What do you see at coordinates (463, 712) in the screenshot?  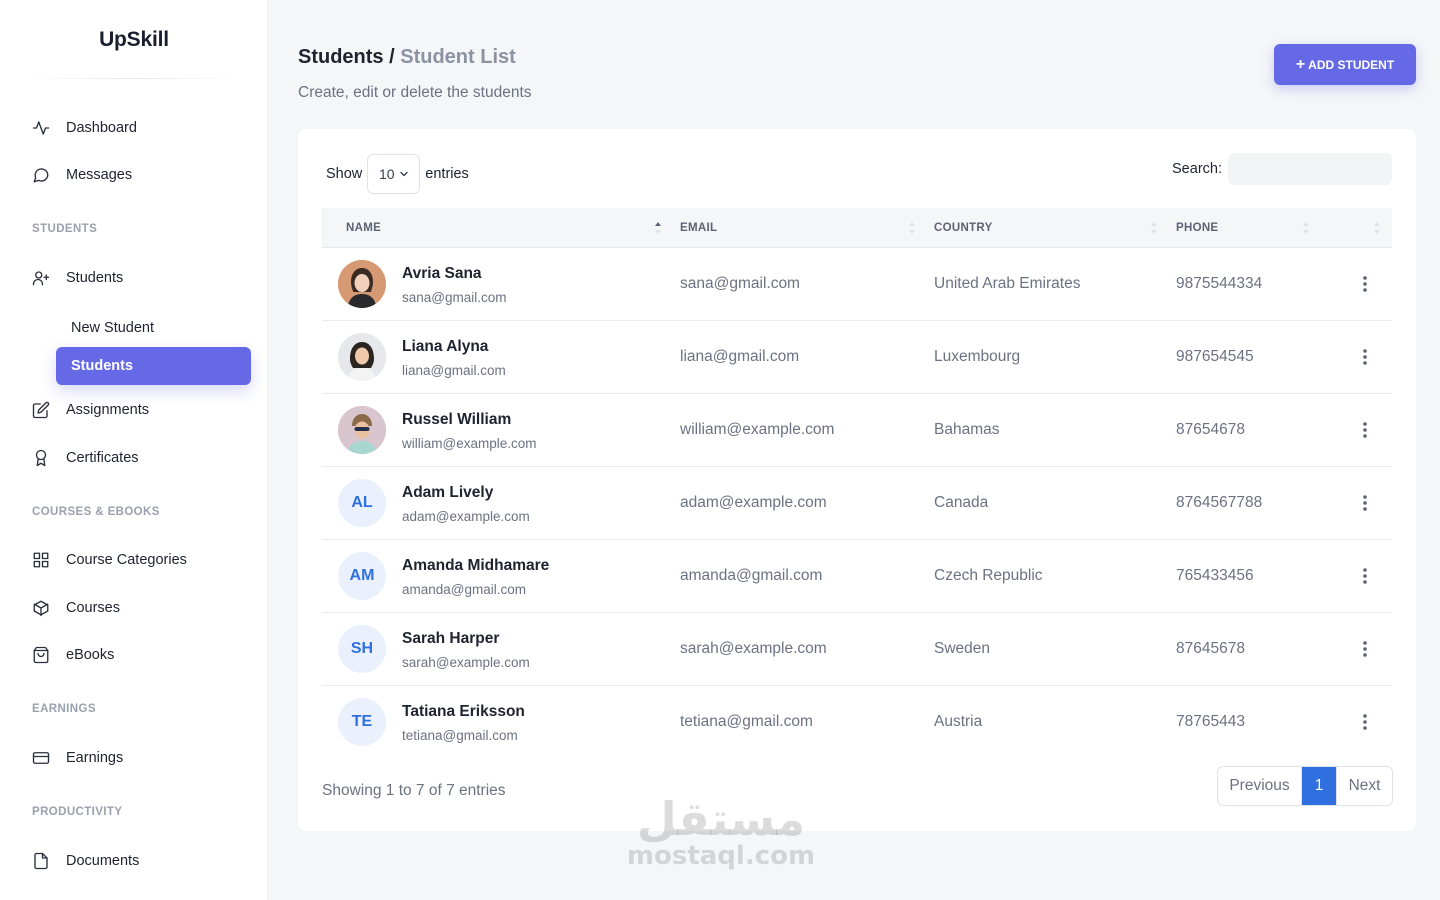 I see `student-name: Tatiana Eriksson` at bounding box center [463, 712].